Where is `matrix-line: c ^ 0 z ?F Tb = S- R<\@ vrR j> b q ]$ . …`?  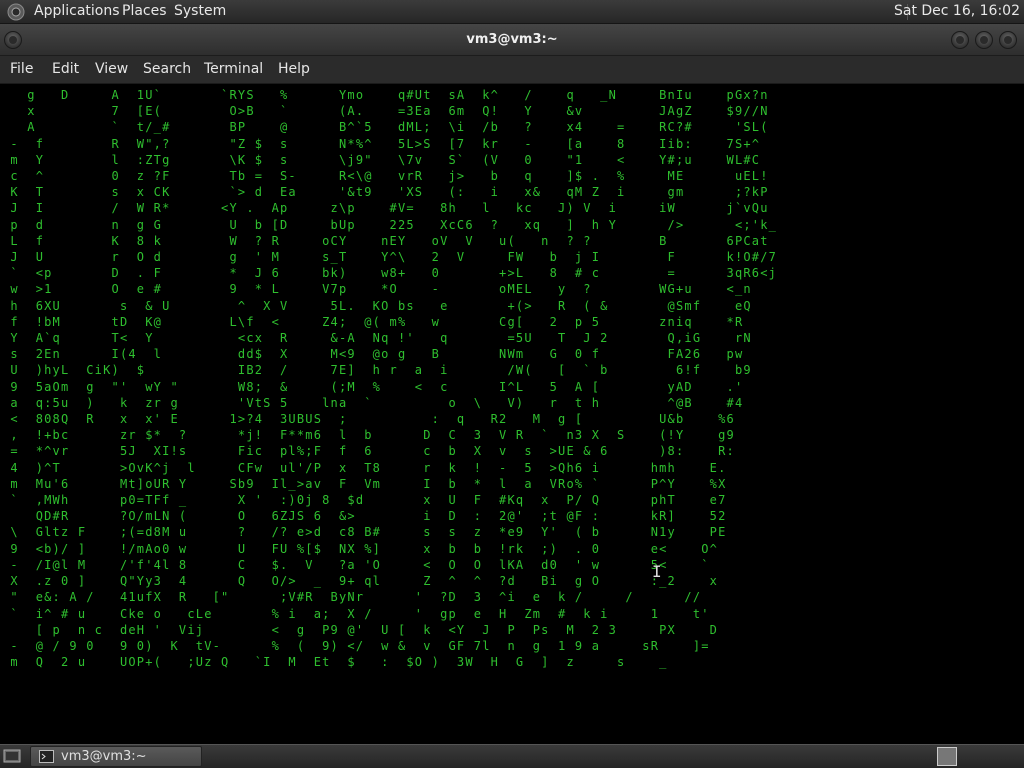 matrix-line: c ^ 0 z ?F Tb = S- R<\@ vrR j> b q ]$ . … is located at coordinates (385, 176).